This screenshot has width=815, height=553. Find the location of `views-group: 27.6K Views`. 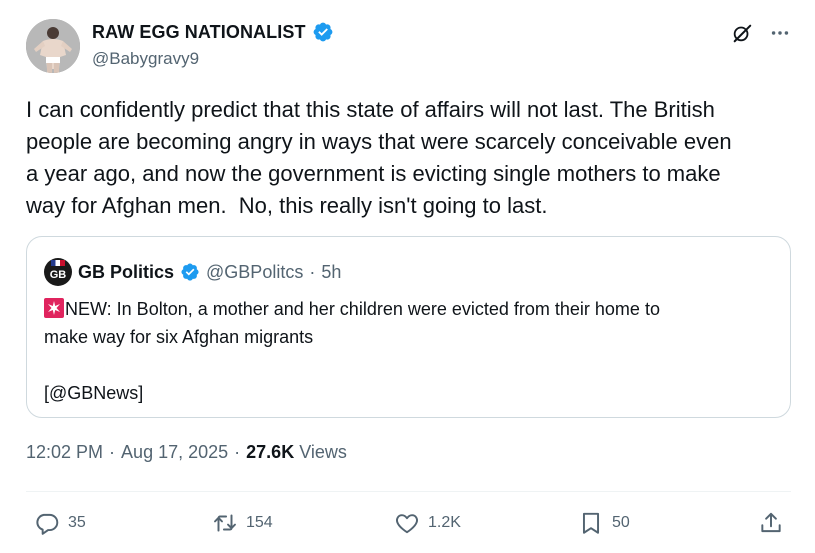

views-group: 27.6K Views is located at coordinates (296, 452).